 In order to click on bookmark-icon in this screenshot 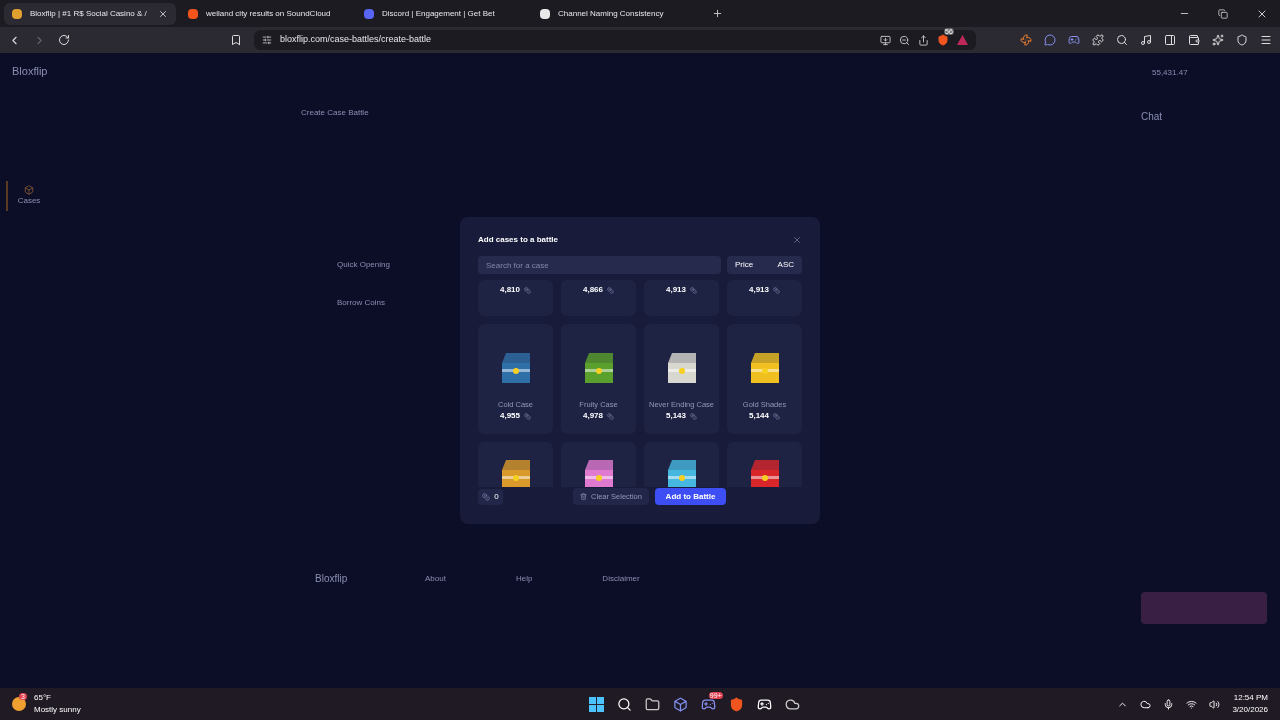, I will do `click(236, 40)`.